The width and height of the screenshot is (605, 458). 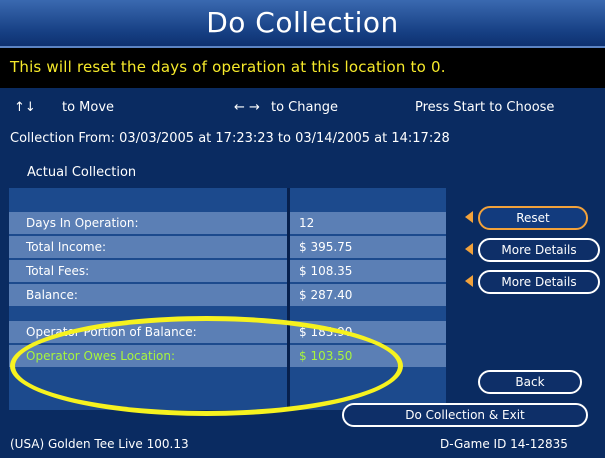 What do you see at coordinates (326, 271) in the screenshot?
I see `total-fees-value: $ 108.35` at bounding box center [326, 271].